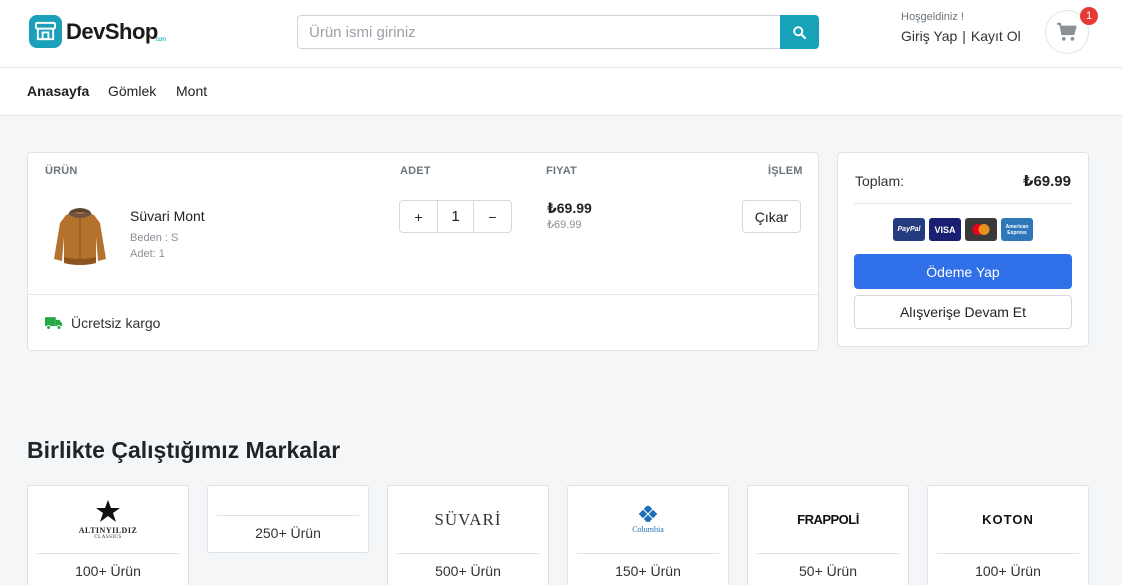 The image size is (1122, 585). What do you see at coordinates (132, 91) in the screenshot?
I see `nav-item-gomlek: Gömlek` at bounding box center [132, 91].